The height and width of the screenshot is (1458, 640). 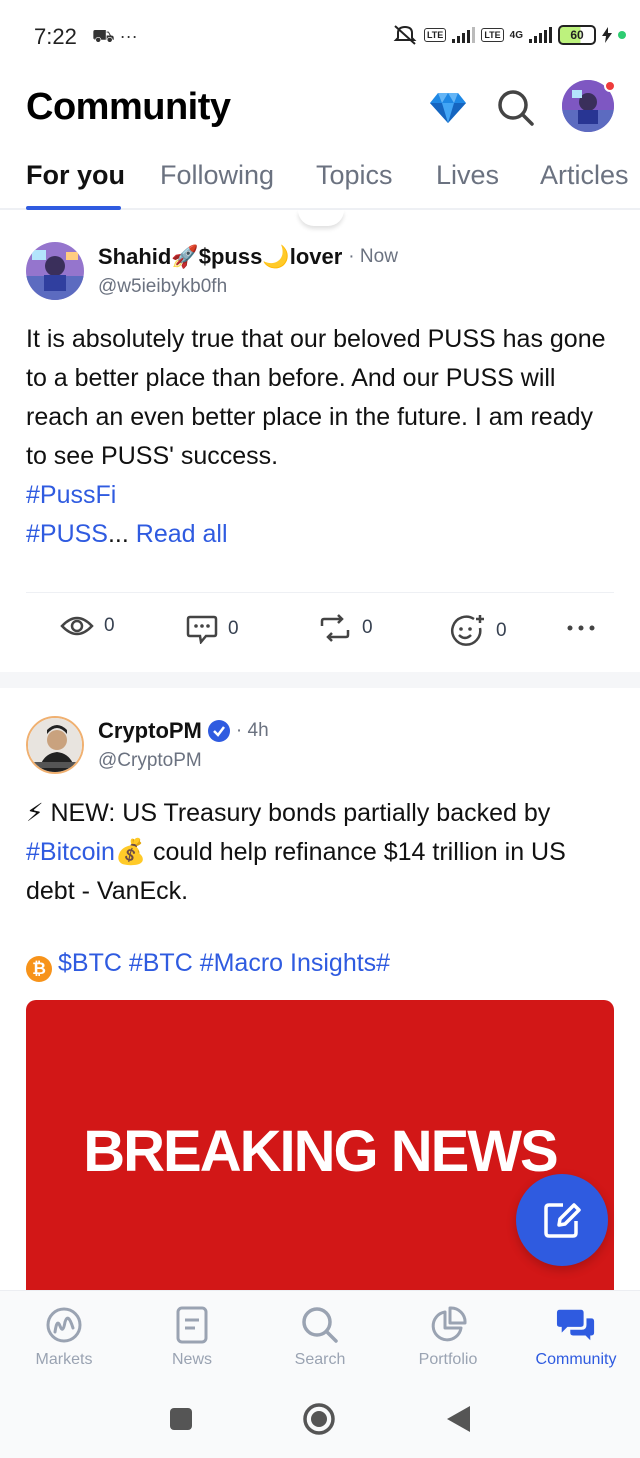 What do you see at coordinates (448, 108) in the screenshot?
I see `diamond-icon` at bounding box center [448, 108].